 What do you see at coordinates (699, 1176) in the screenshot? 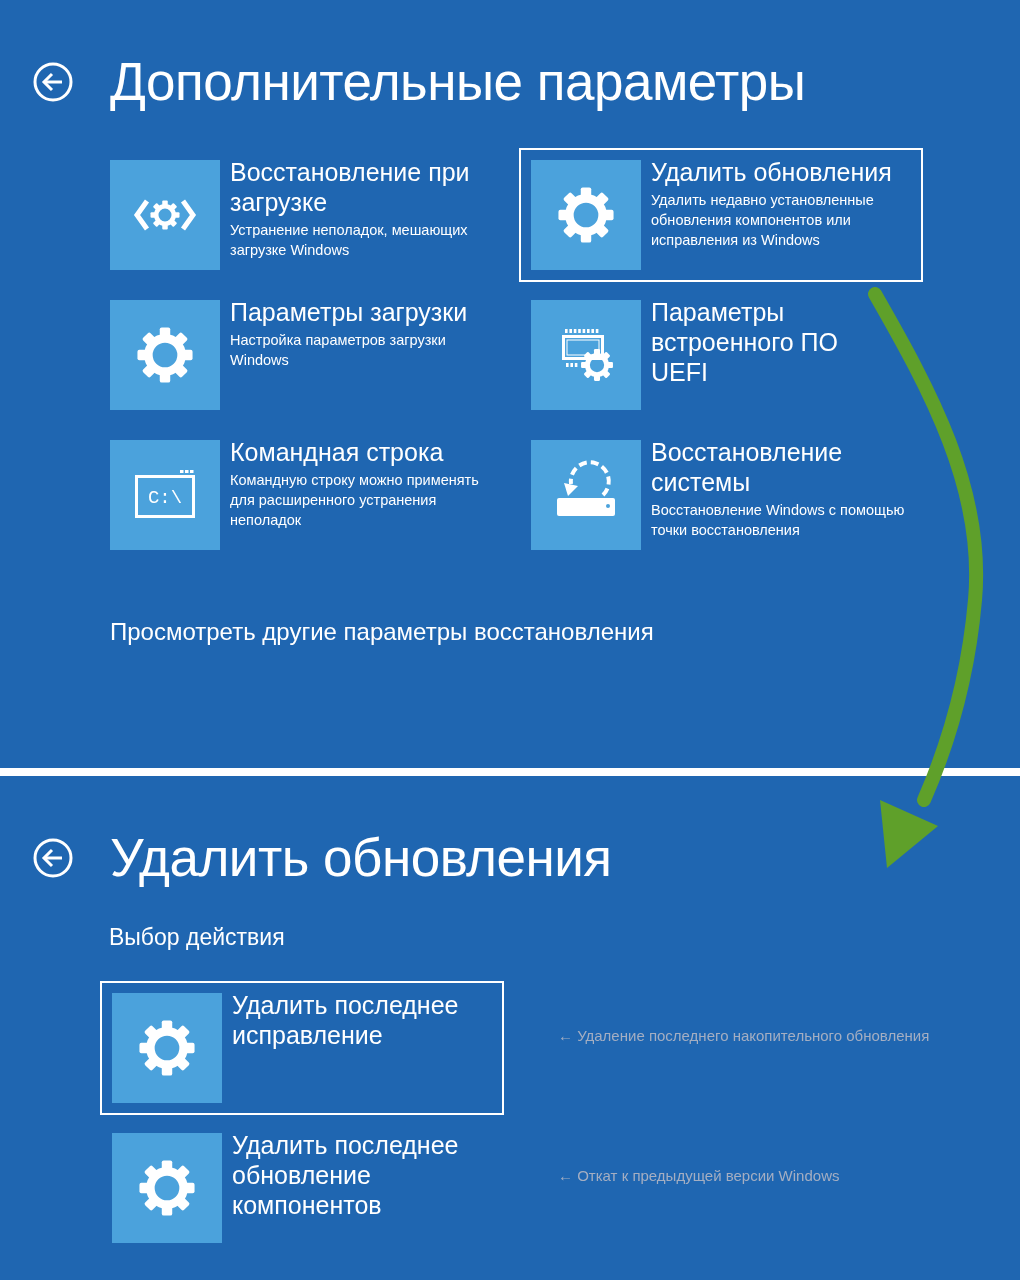
I see `annotation-note: ← Откат к предыдущей версии Windows` at bounding box center [699, 1176].